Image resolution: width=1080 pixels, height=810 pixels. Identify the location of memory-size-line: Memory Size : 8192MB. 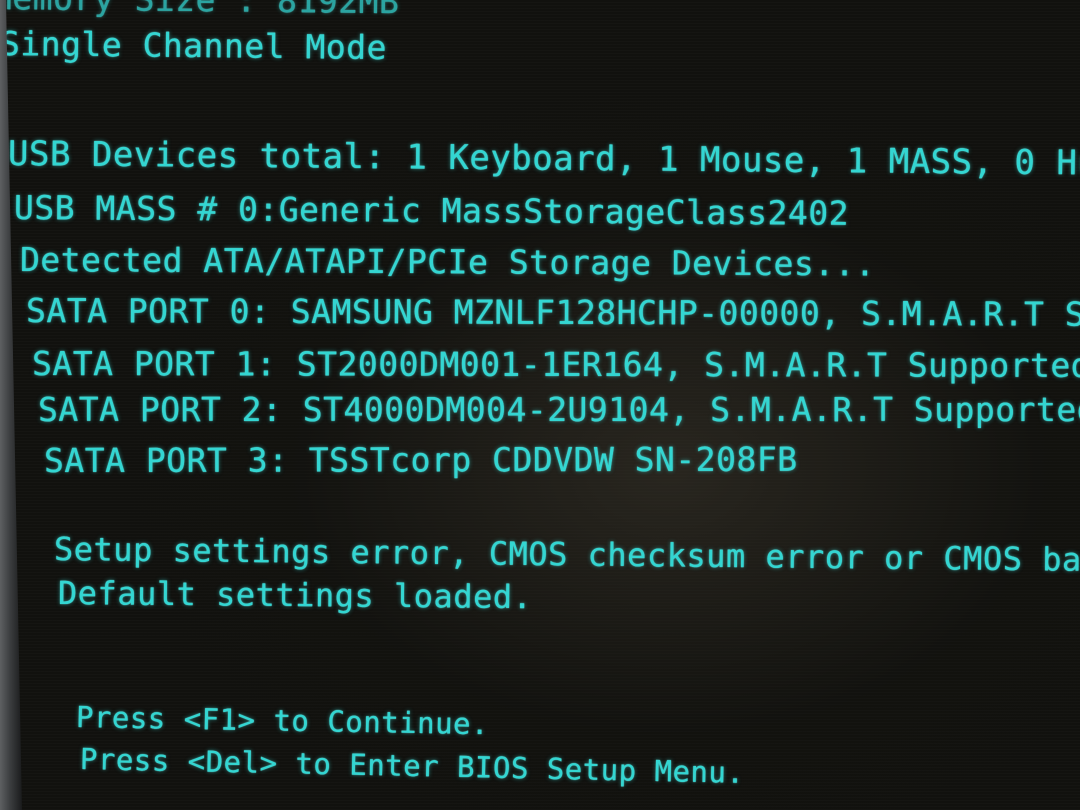
(200, 10).